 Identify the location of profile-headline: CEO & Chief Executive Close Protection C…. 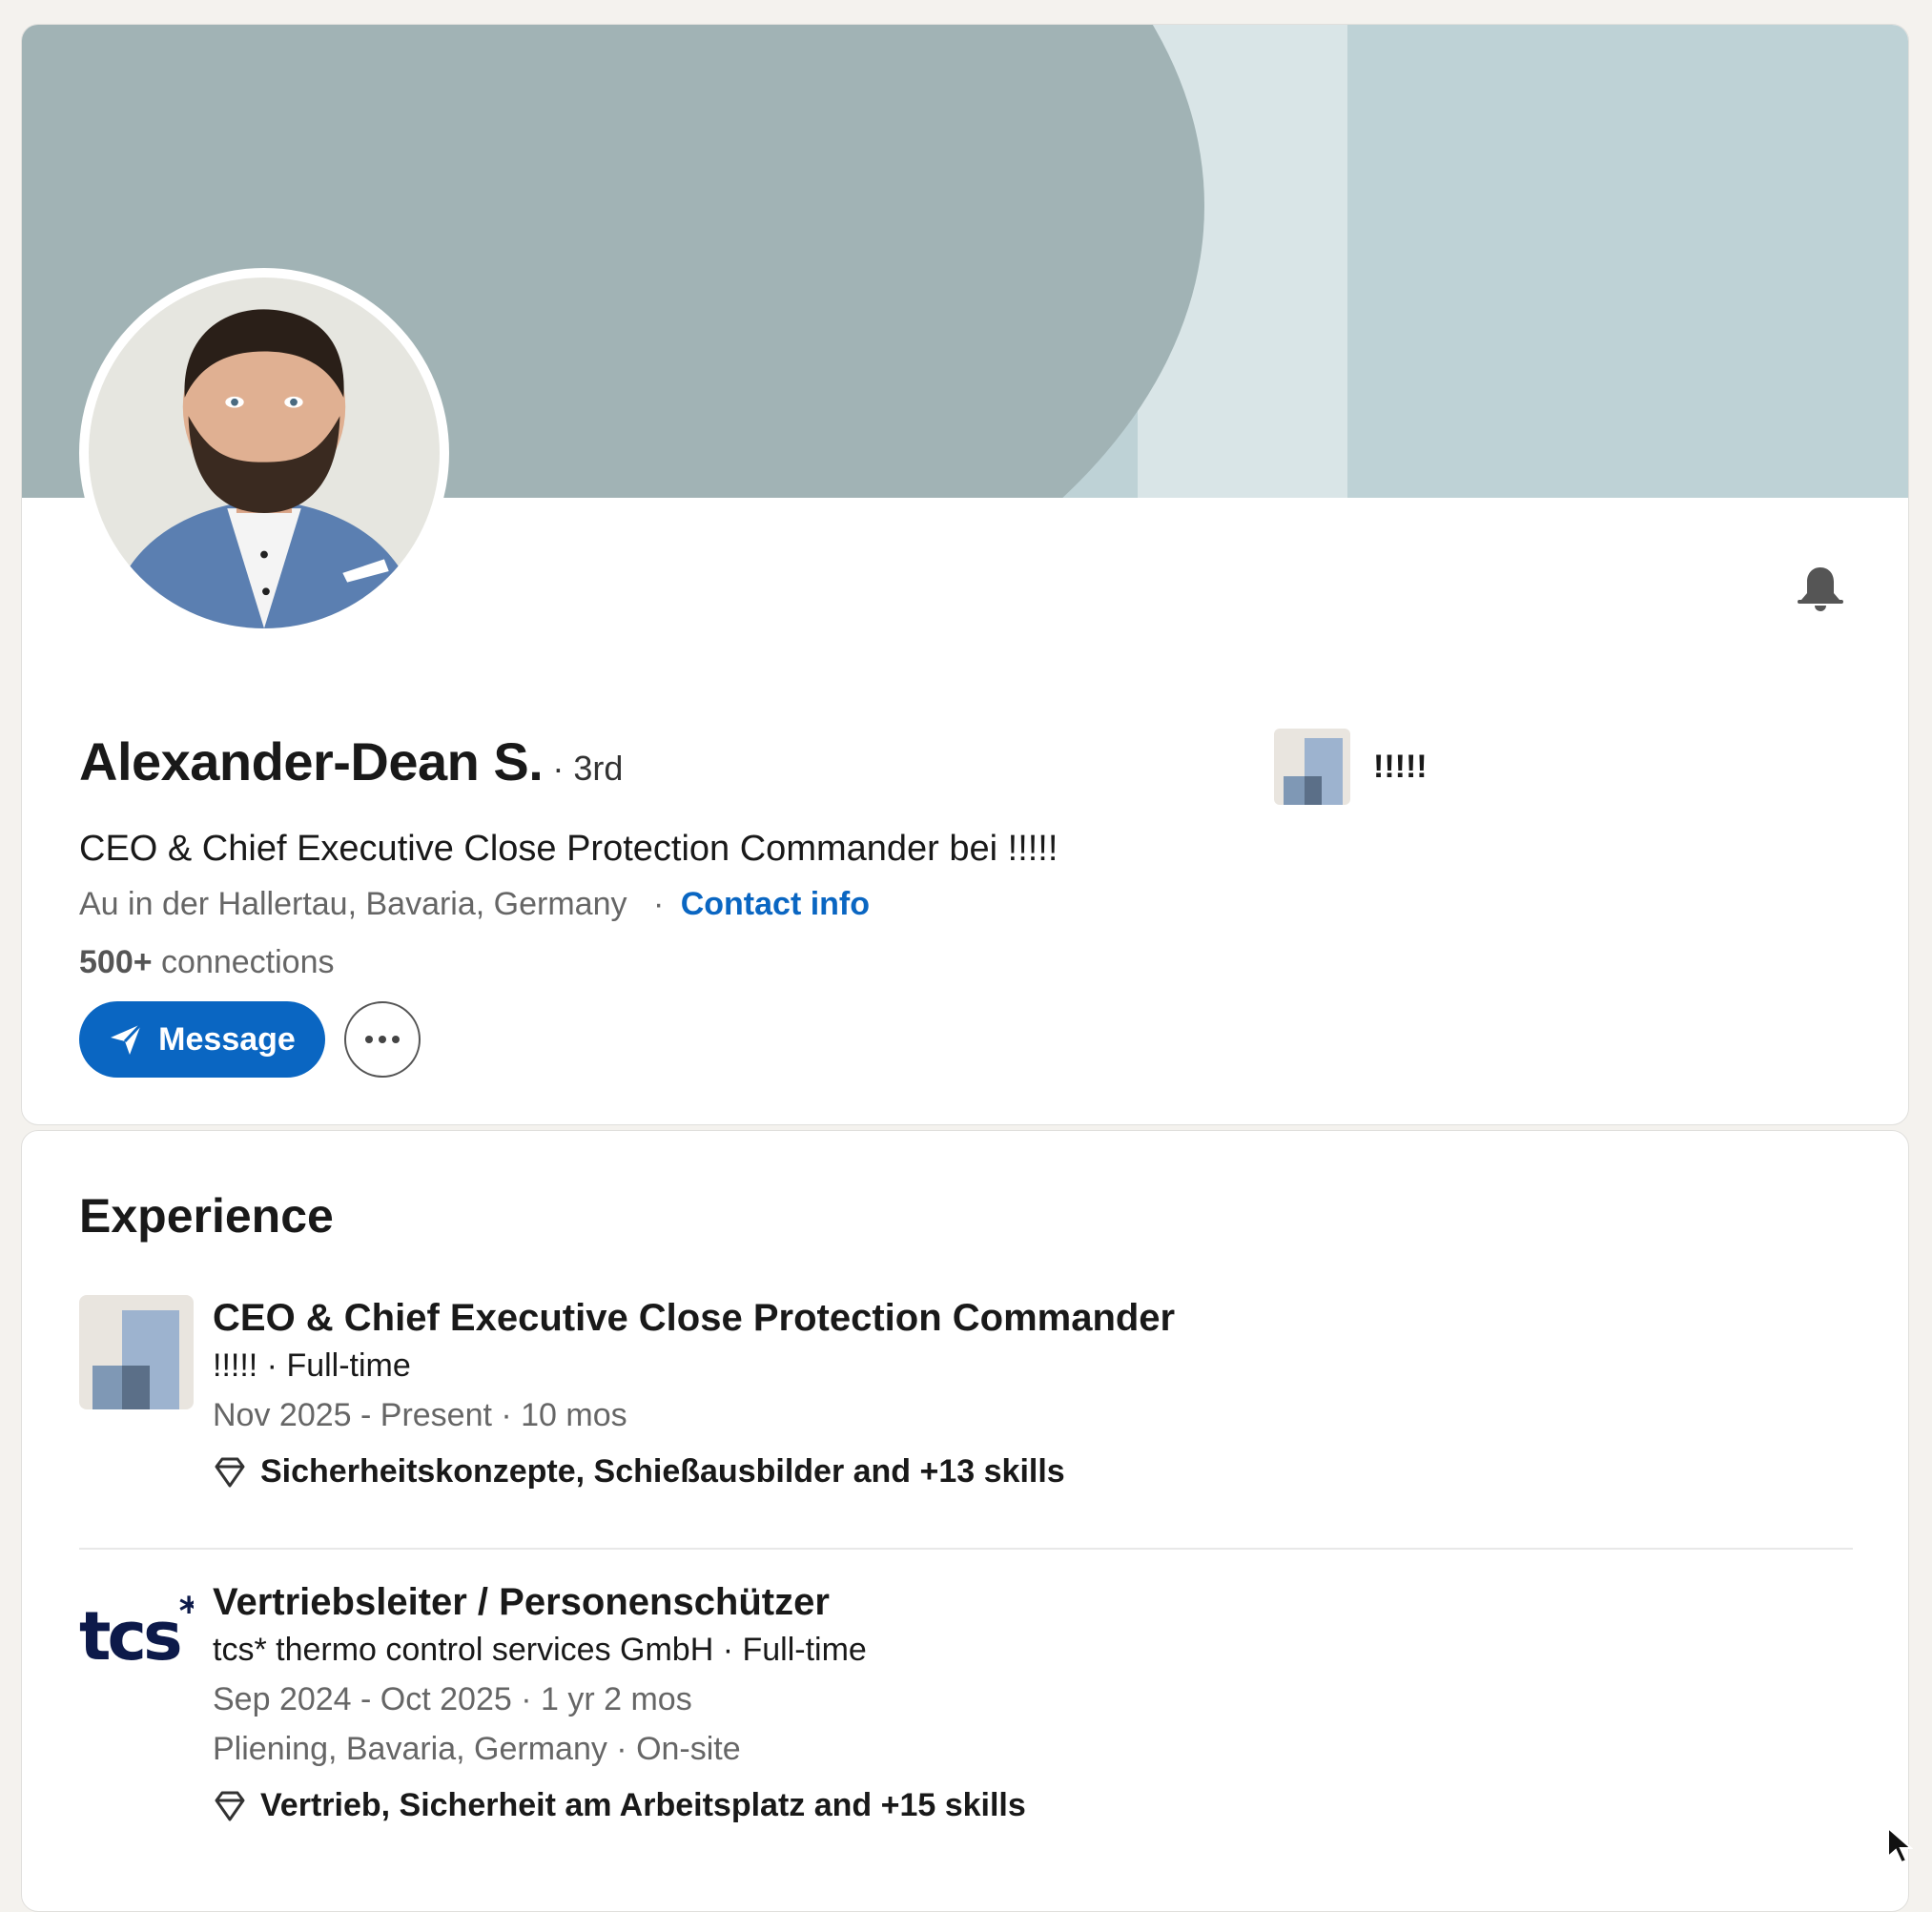
(568, 849).